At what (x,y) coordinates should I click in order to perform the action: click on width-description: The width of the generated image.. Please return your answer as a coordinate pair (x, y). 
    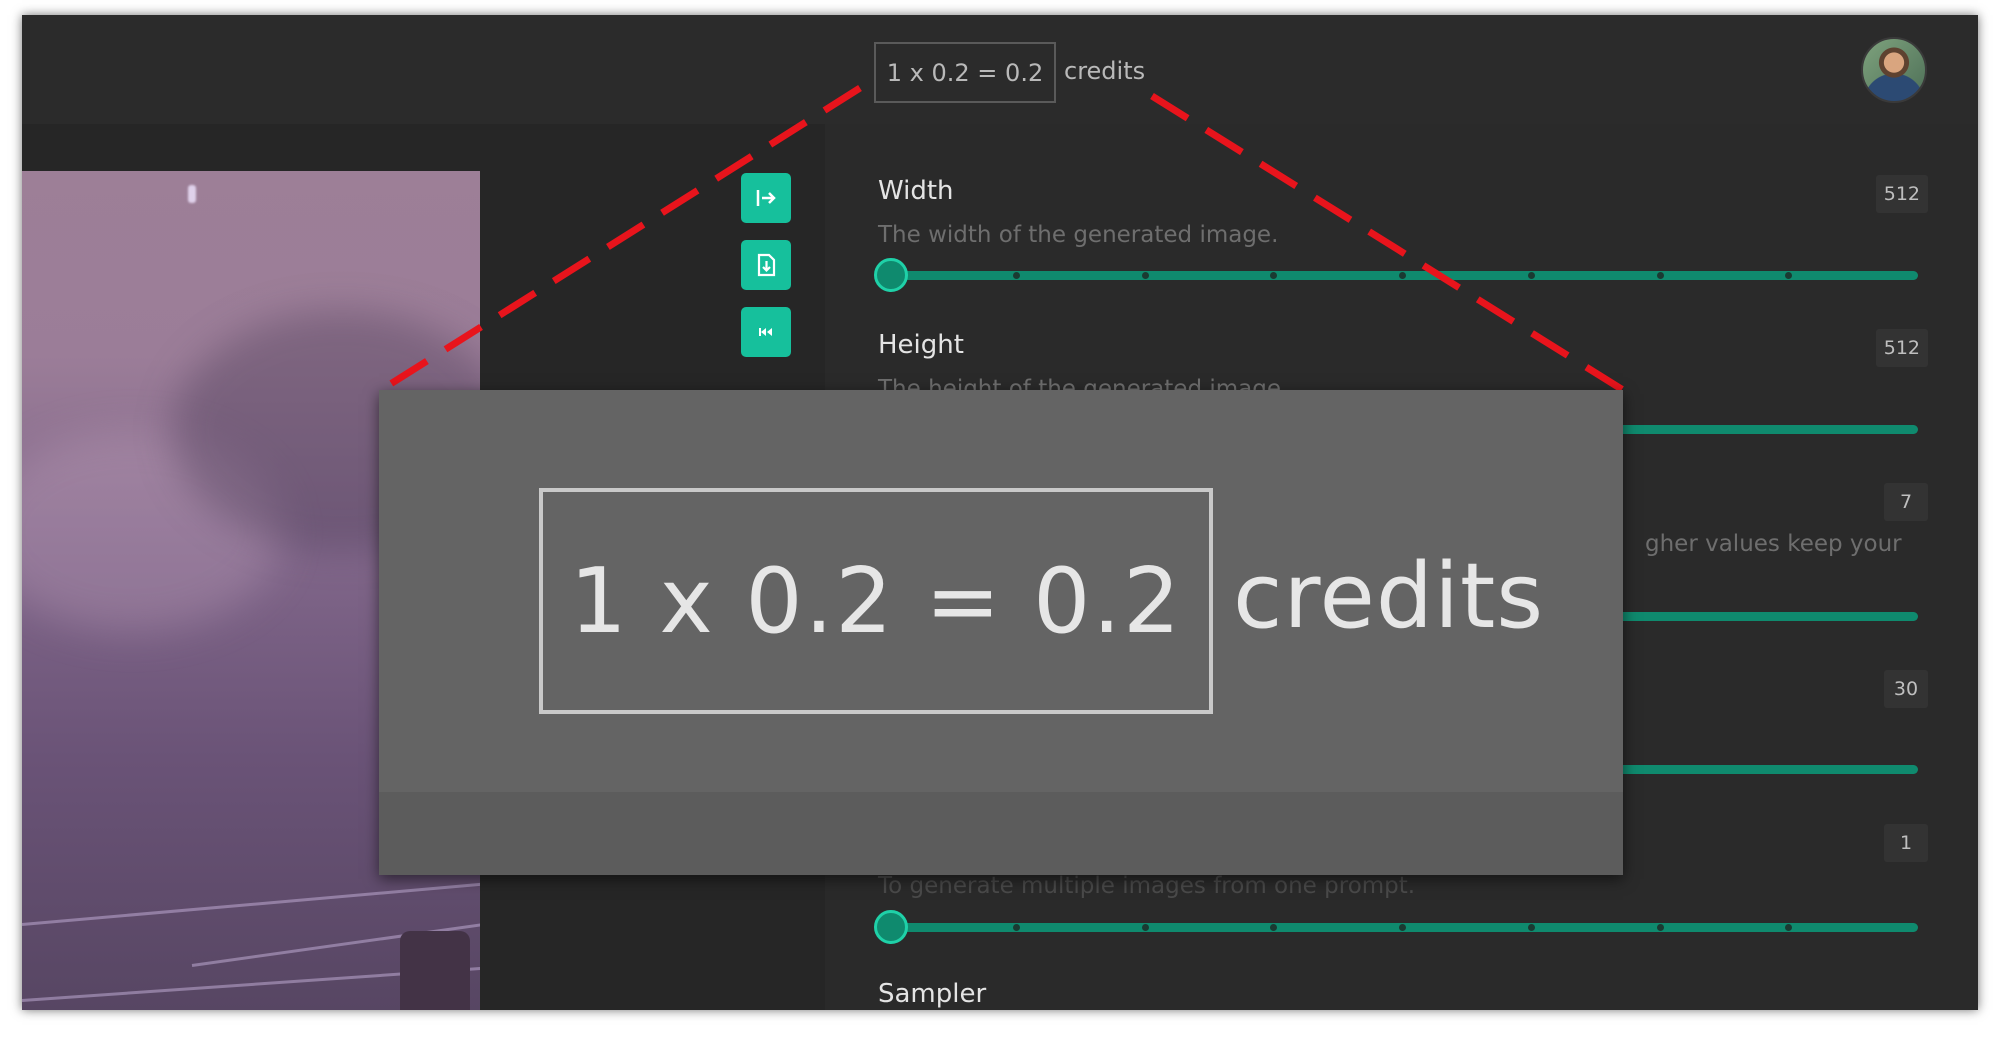
    Looking at the image, I should click on (1078, 235).